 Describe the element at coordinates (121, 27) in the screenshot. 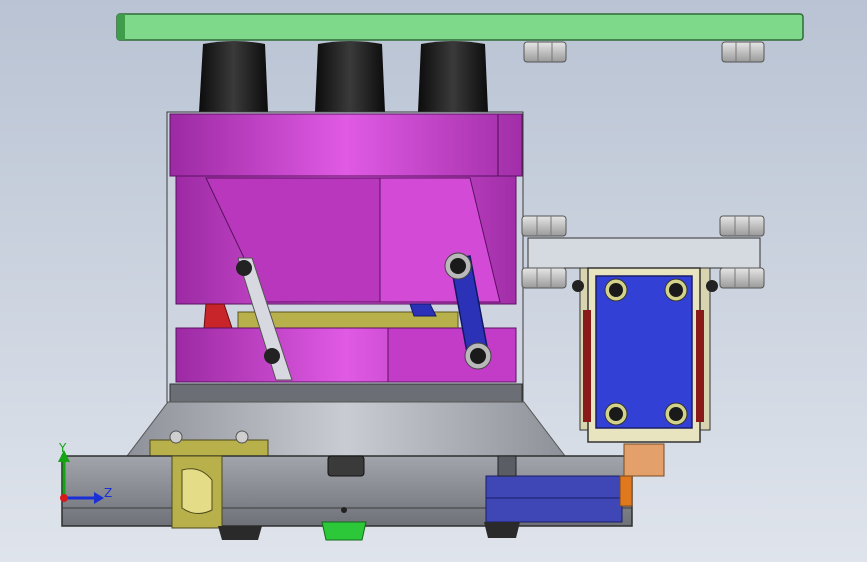

I see `top-plate-edge` at that location.